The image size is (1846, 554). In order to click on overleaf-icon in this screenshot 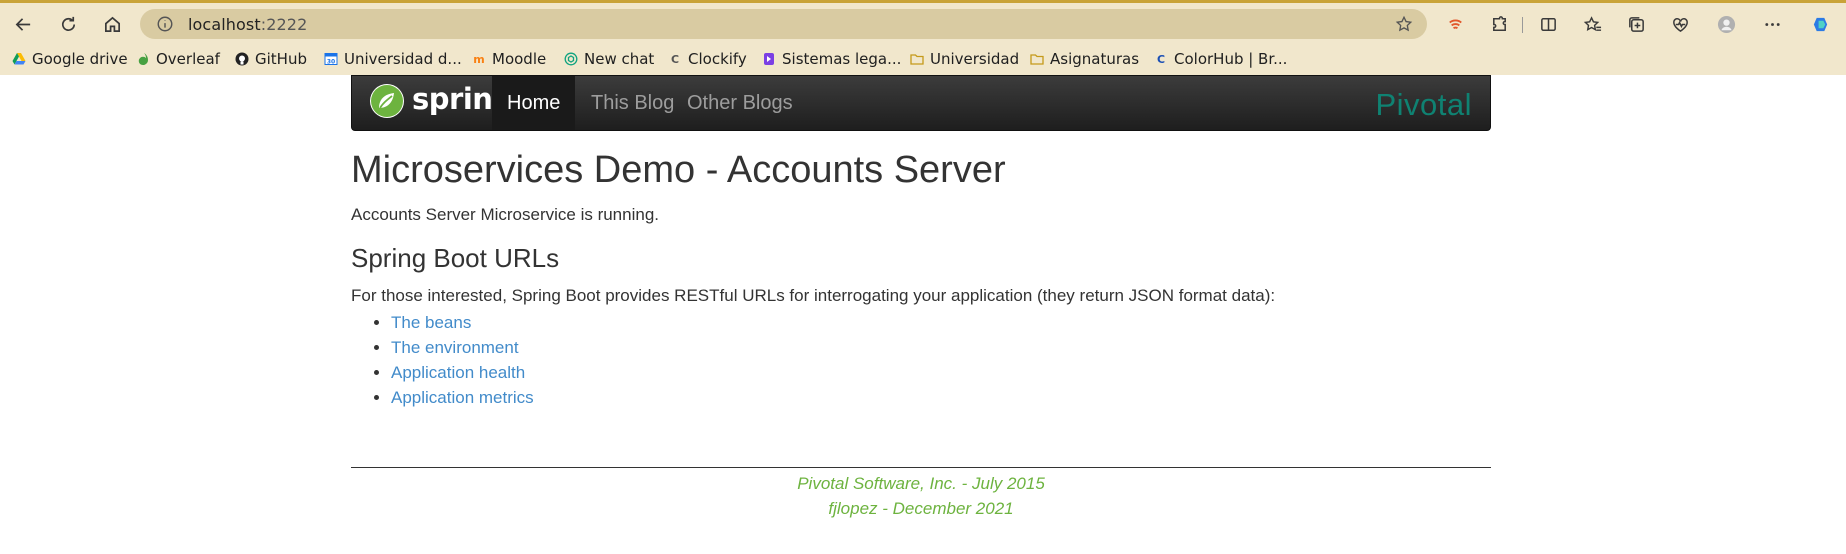, I will do `click(143, 59)`.